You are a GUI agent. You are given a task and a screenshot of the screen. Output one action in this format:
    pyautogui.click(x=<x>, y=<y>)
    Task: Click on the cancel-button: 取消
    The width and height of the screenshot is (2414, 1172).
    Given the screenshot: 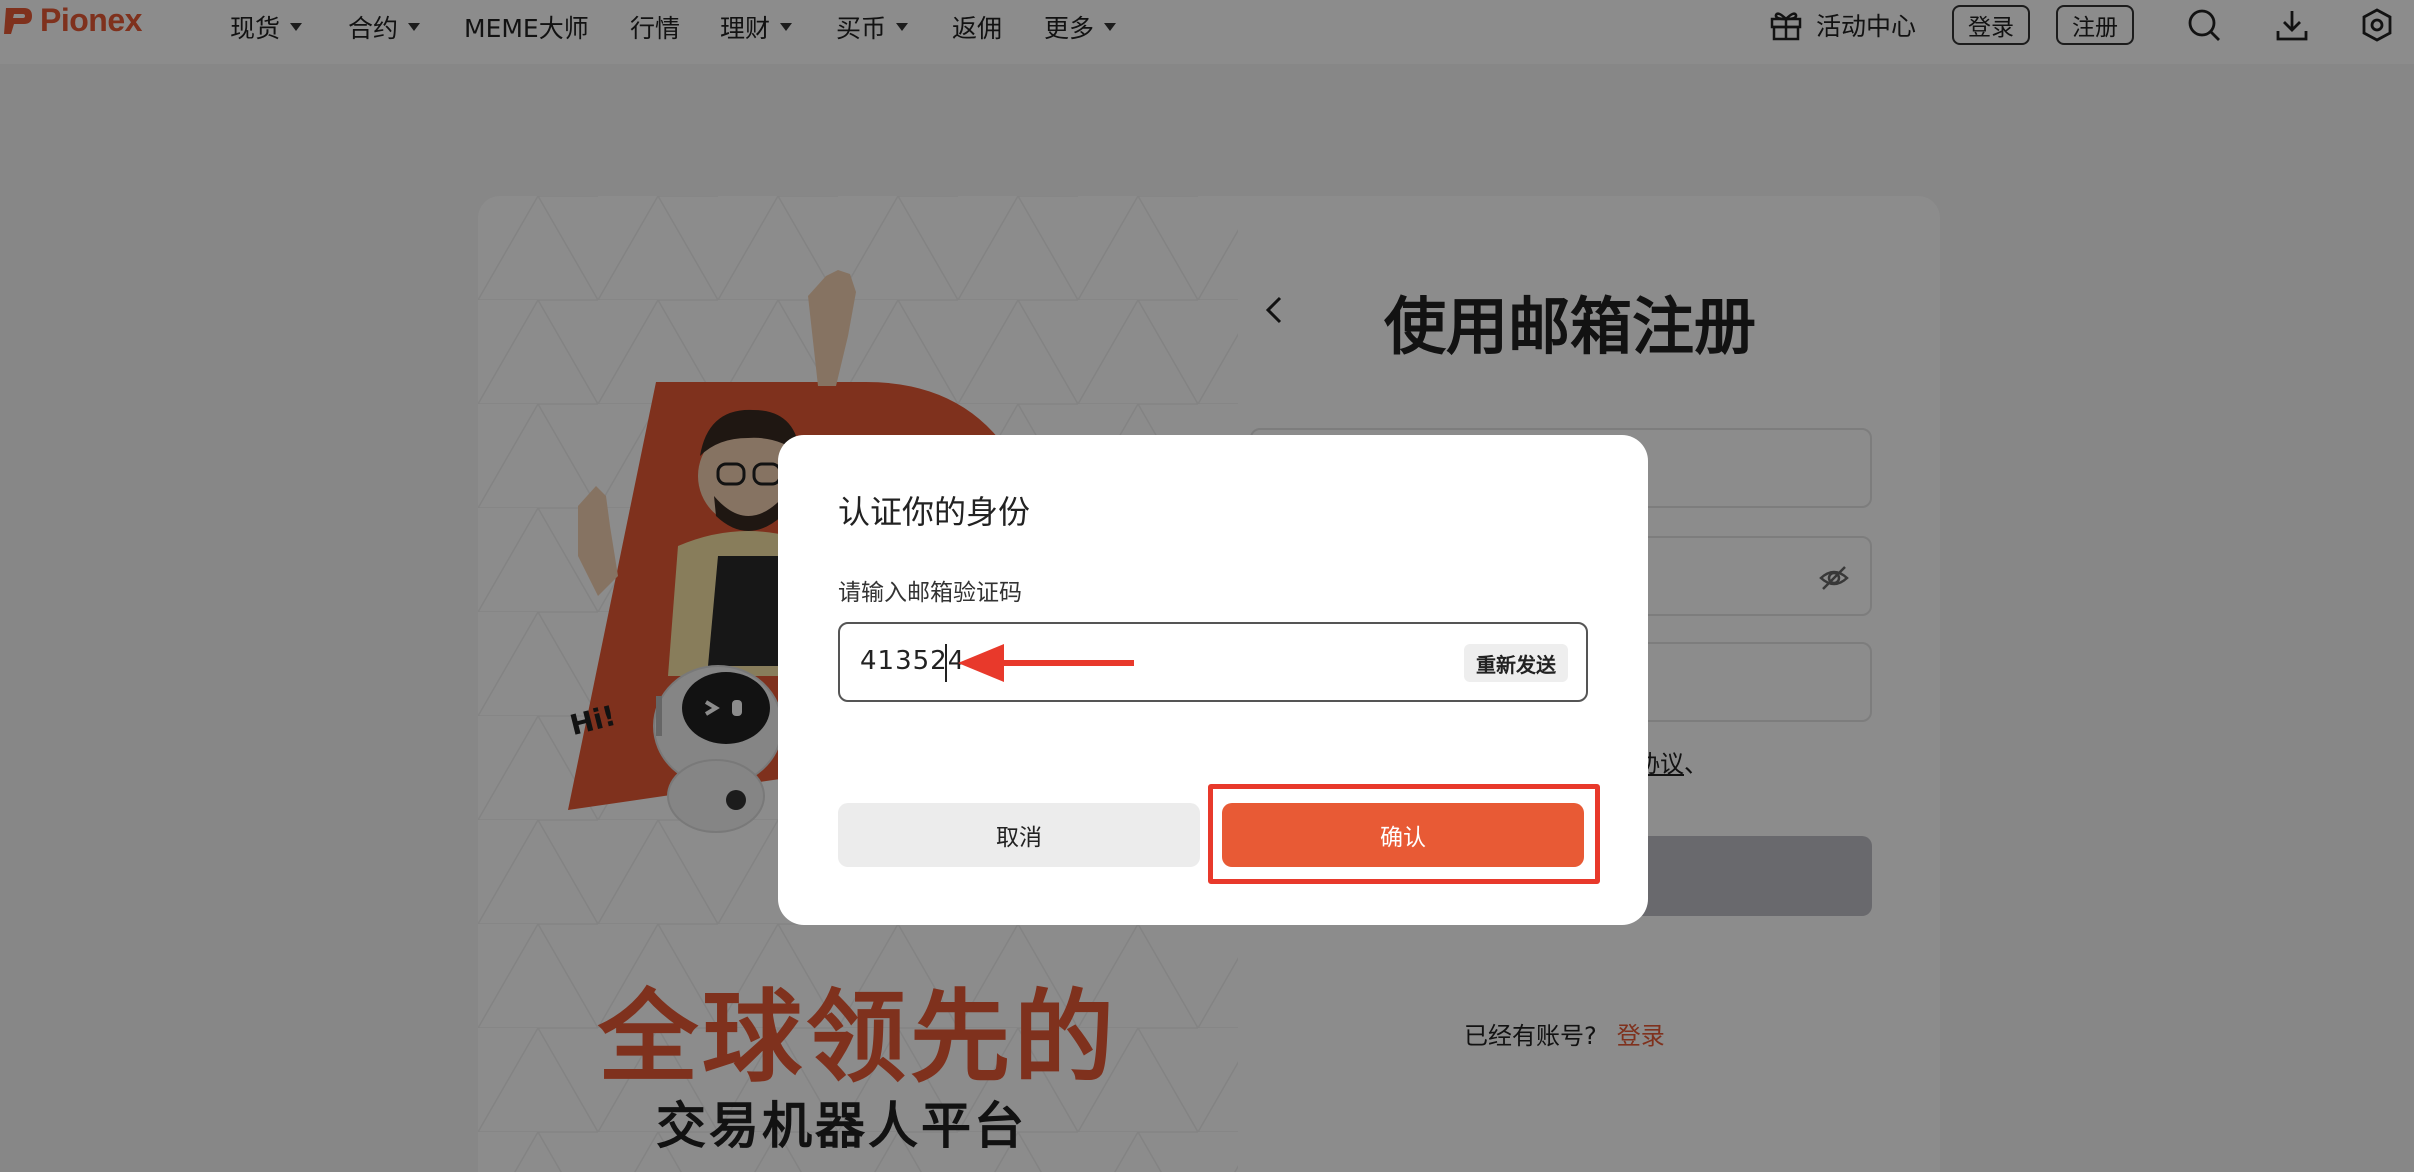 What is the action you would take?
    pyautogui.click(x=1019, y=835)
    